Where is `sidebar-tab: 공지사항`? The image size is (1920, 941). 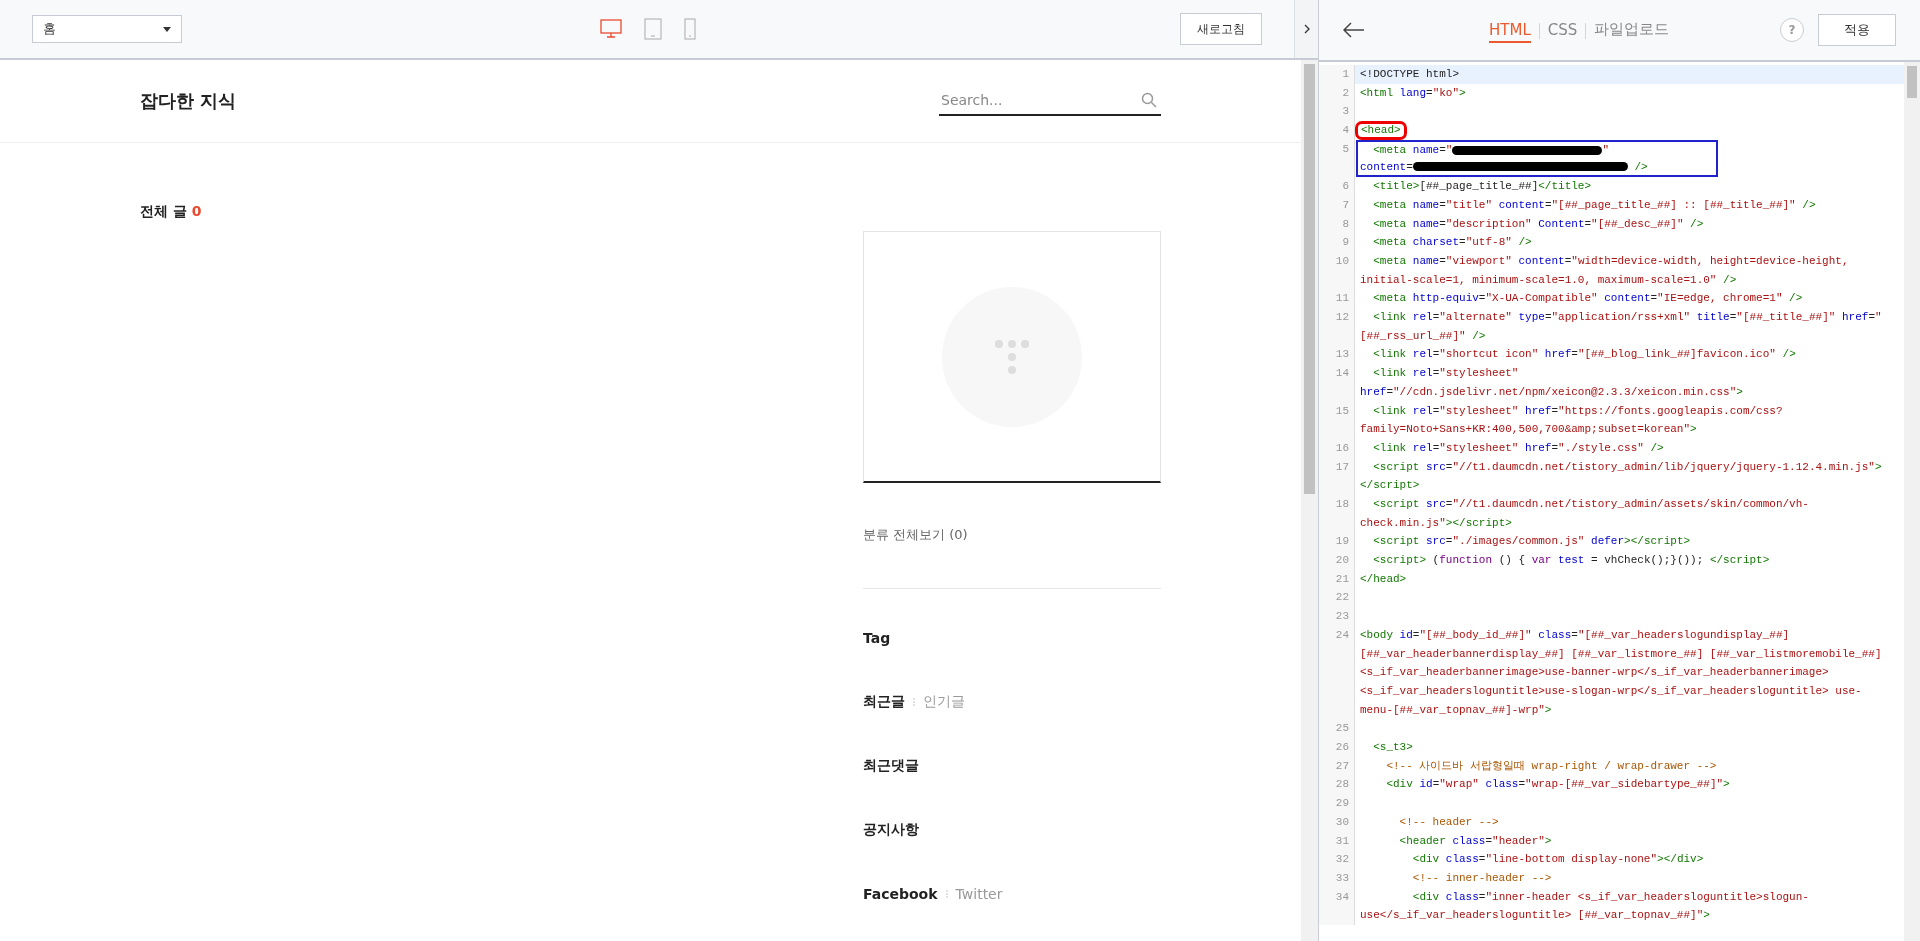
sidebar-tab: 공지사항 is located at coordinates (891, 829).